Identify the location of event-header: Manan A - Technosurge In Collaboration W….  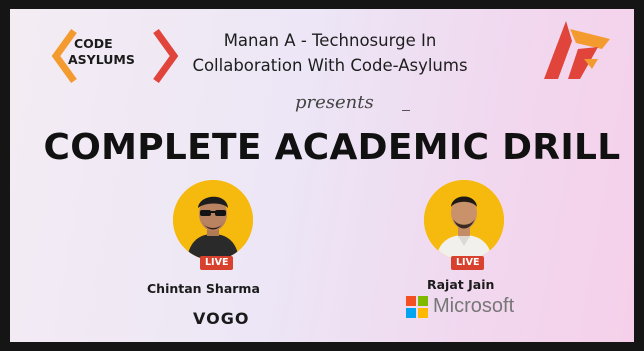
(330, 53).